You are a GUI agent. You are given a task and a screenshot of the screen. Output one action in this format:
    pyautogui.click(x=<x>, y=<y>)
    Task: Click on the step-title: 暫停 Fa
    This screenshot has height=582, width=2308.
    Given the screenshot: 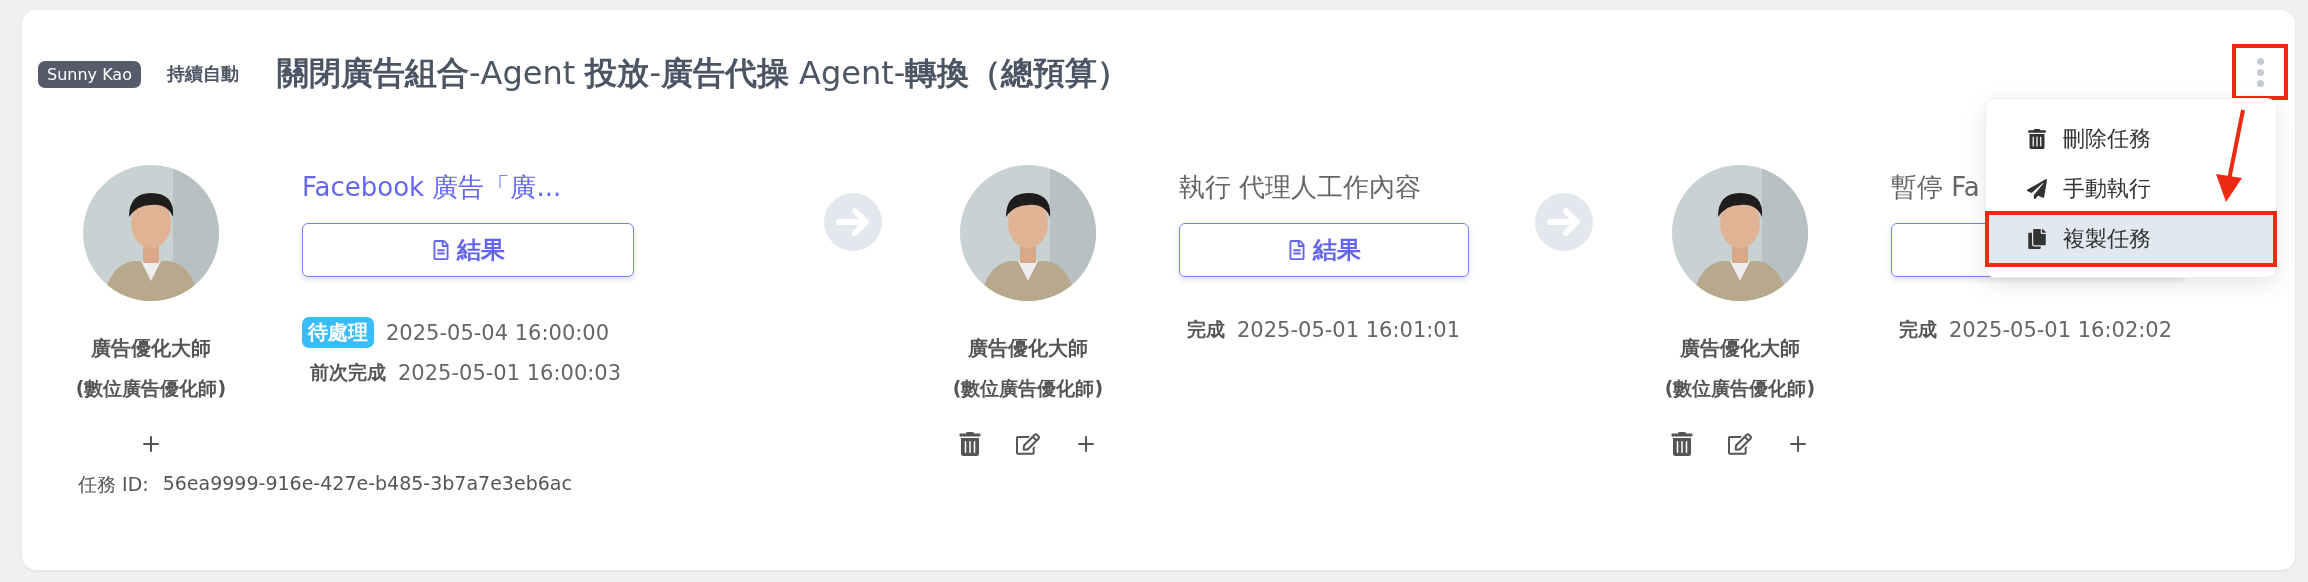 What is the action you would take?
    pyautogui.click(x=1935, y=187)
    